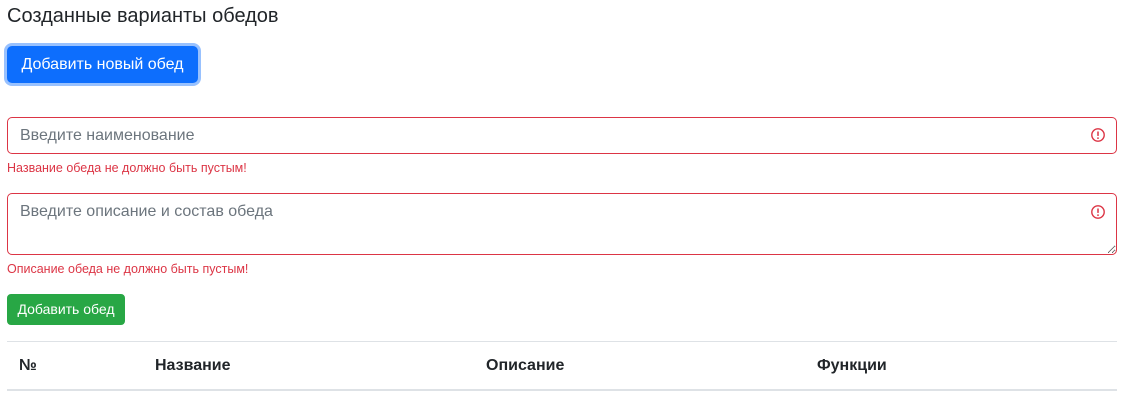 This screenshot has height=412, width=1124. I want to click on add-new-lunch-button: Добавить новый обед, so click(102, 64).